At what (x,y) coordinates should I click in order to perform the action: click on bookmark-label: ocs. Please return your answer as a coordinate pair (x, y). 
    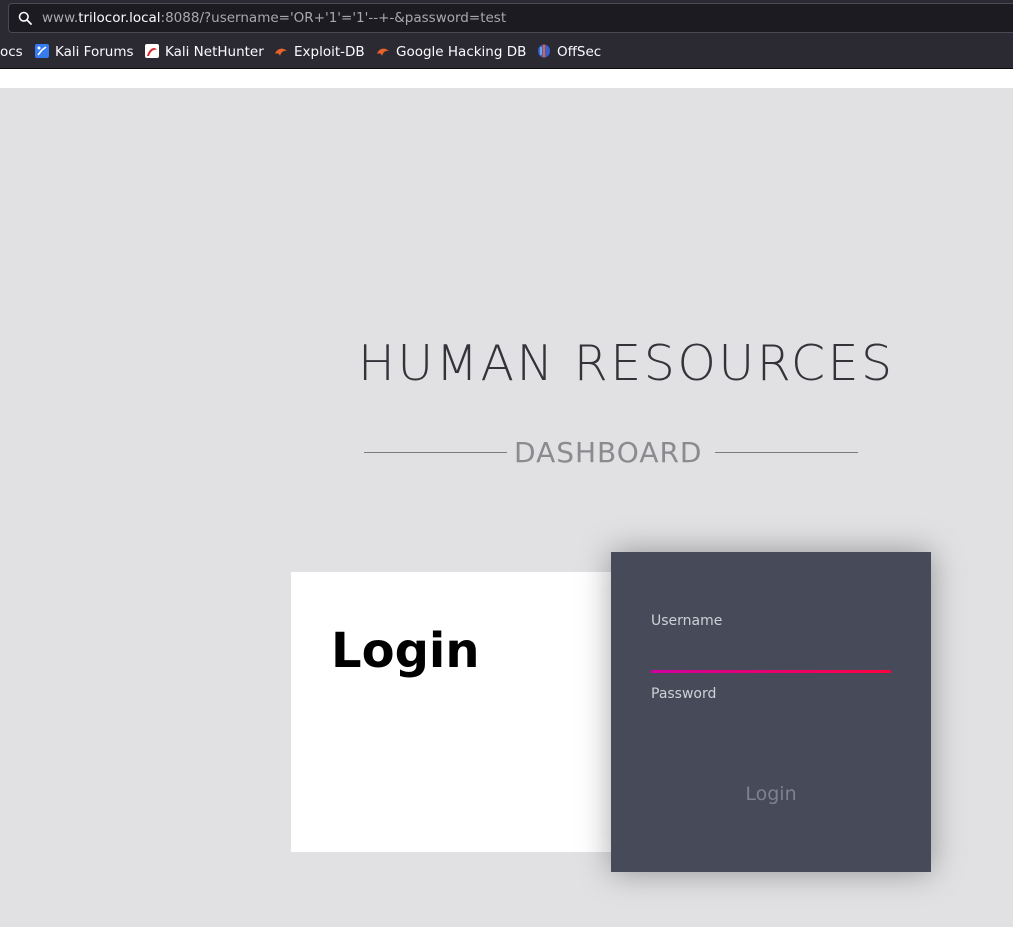
    Looking at the image, I should click on (11, 52).